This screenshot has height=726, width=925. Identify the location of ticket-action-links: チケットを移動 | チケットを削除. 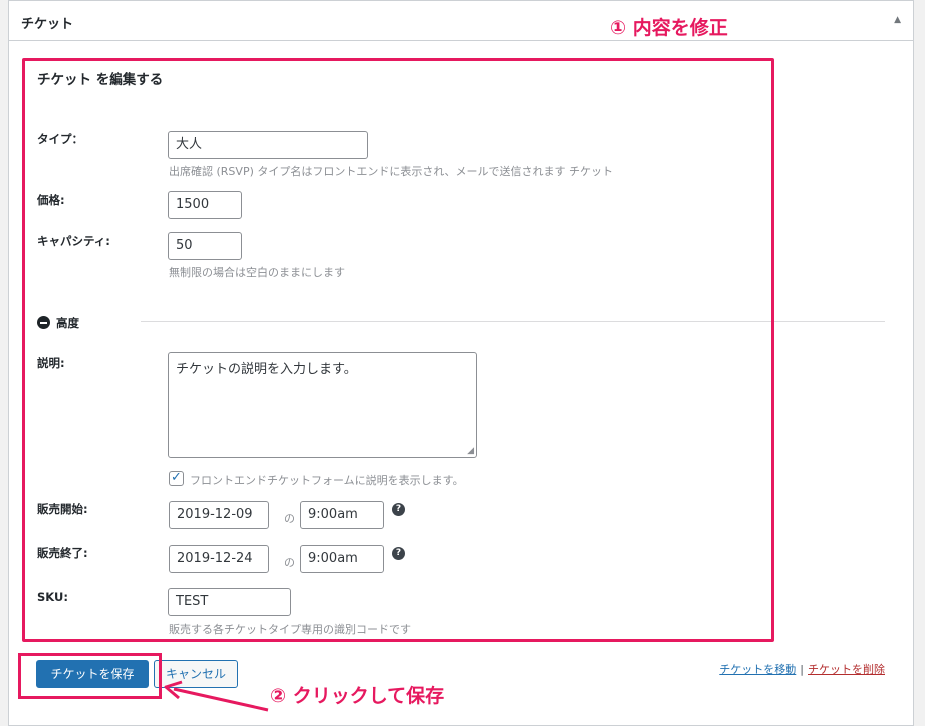
(802, 669).